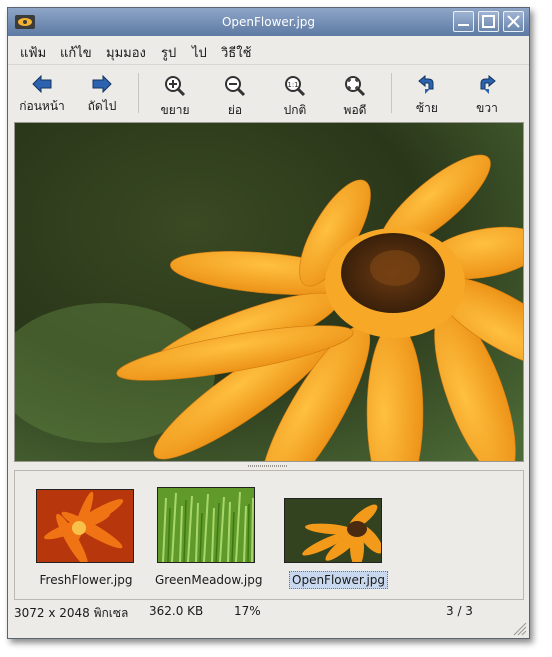  I want to click on close-icon, so click(513, 21).